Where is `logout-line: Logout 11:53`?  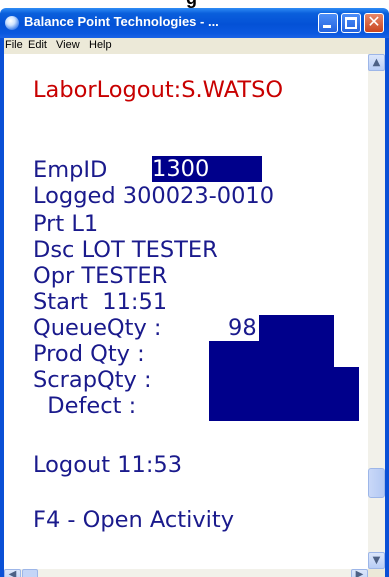
logout-line: Logout 11:53 is located at coordinates (108, 465).